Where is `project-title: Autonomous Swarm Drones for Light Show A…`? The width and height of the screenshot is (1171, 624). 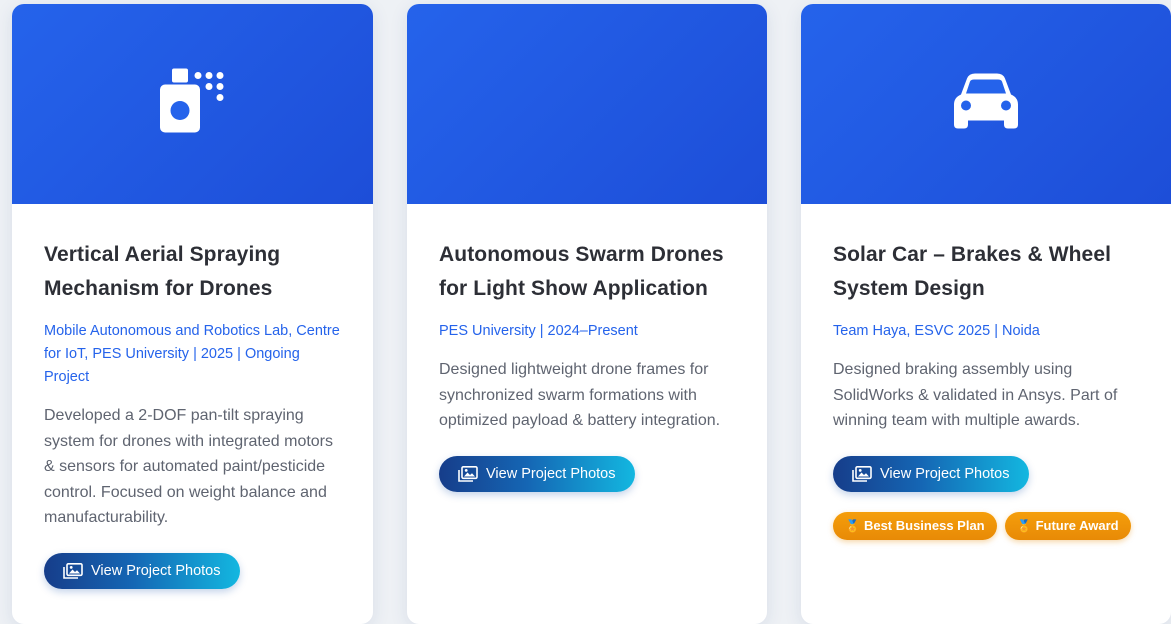 project-title: Autonomous Swarm Drones for Light Show A… is located at coordinates (581, 271).